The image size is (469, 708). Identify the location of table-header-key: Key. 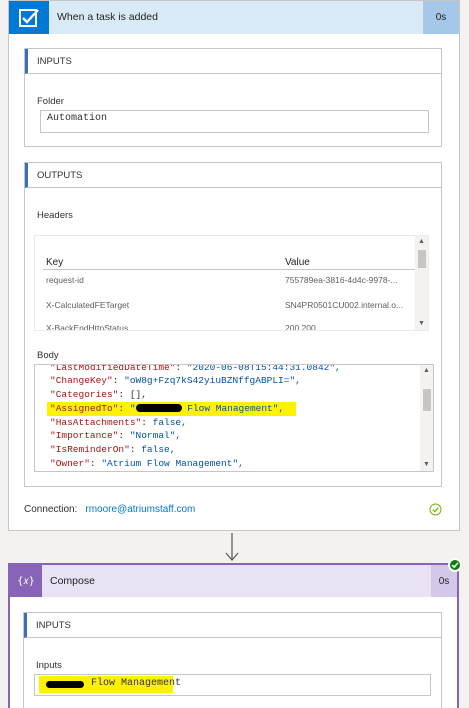
(55, 262).